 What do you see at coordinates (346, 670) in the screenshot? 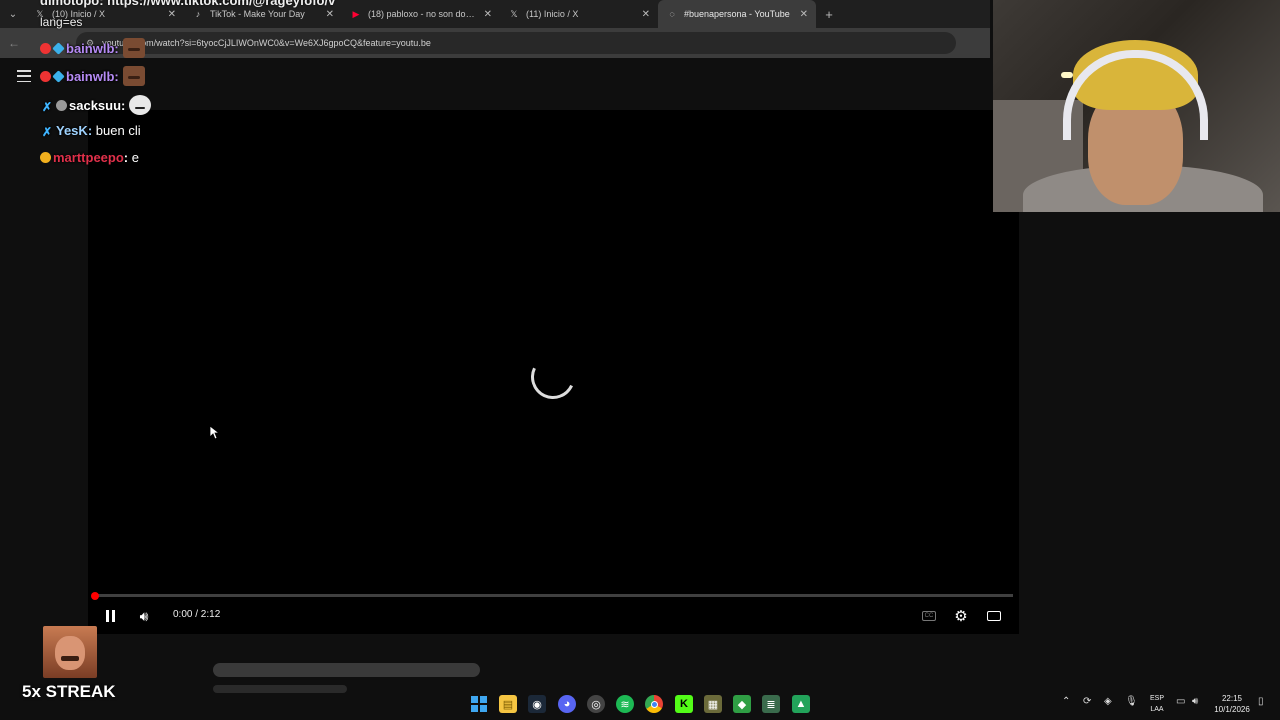
I see `title-placeholder` at bounding box center [346, 670].